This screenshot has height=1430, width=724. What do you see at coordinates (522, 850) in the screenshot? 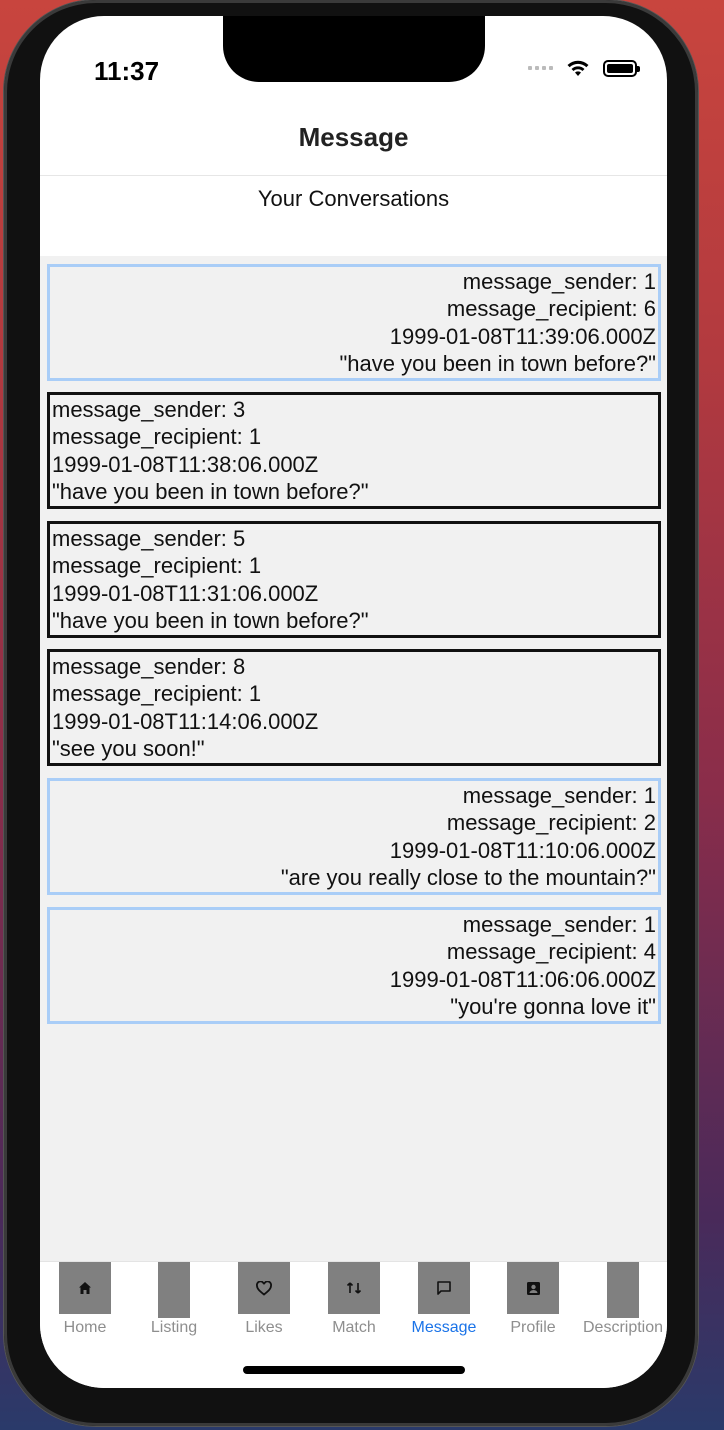
I see `message-timestamp: 1999-01-08T11:10:06.000Z` at bounding box center [522, 850].